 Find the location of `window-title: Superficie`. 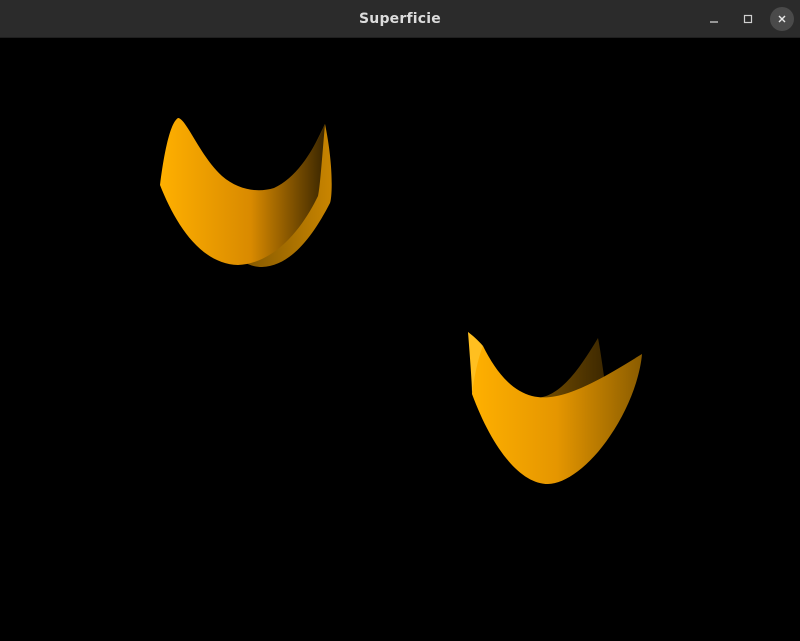

window-title: Superficie is located at coordinates (400, 18).